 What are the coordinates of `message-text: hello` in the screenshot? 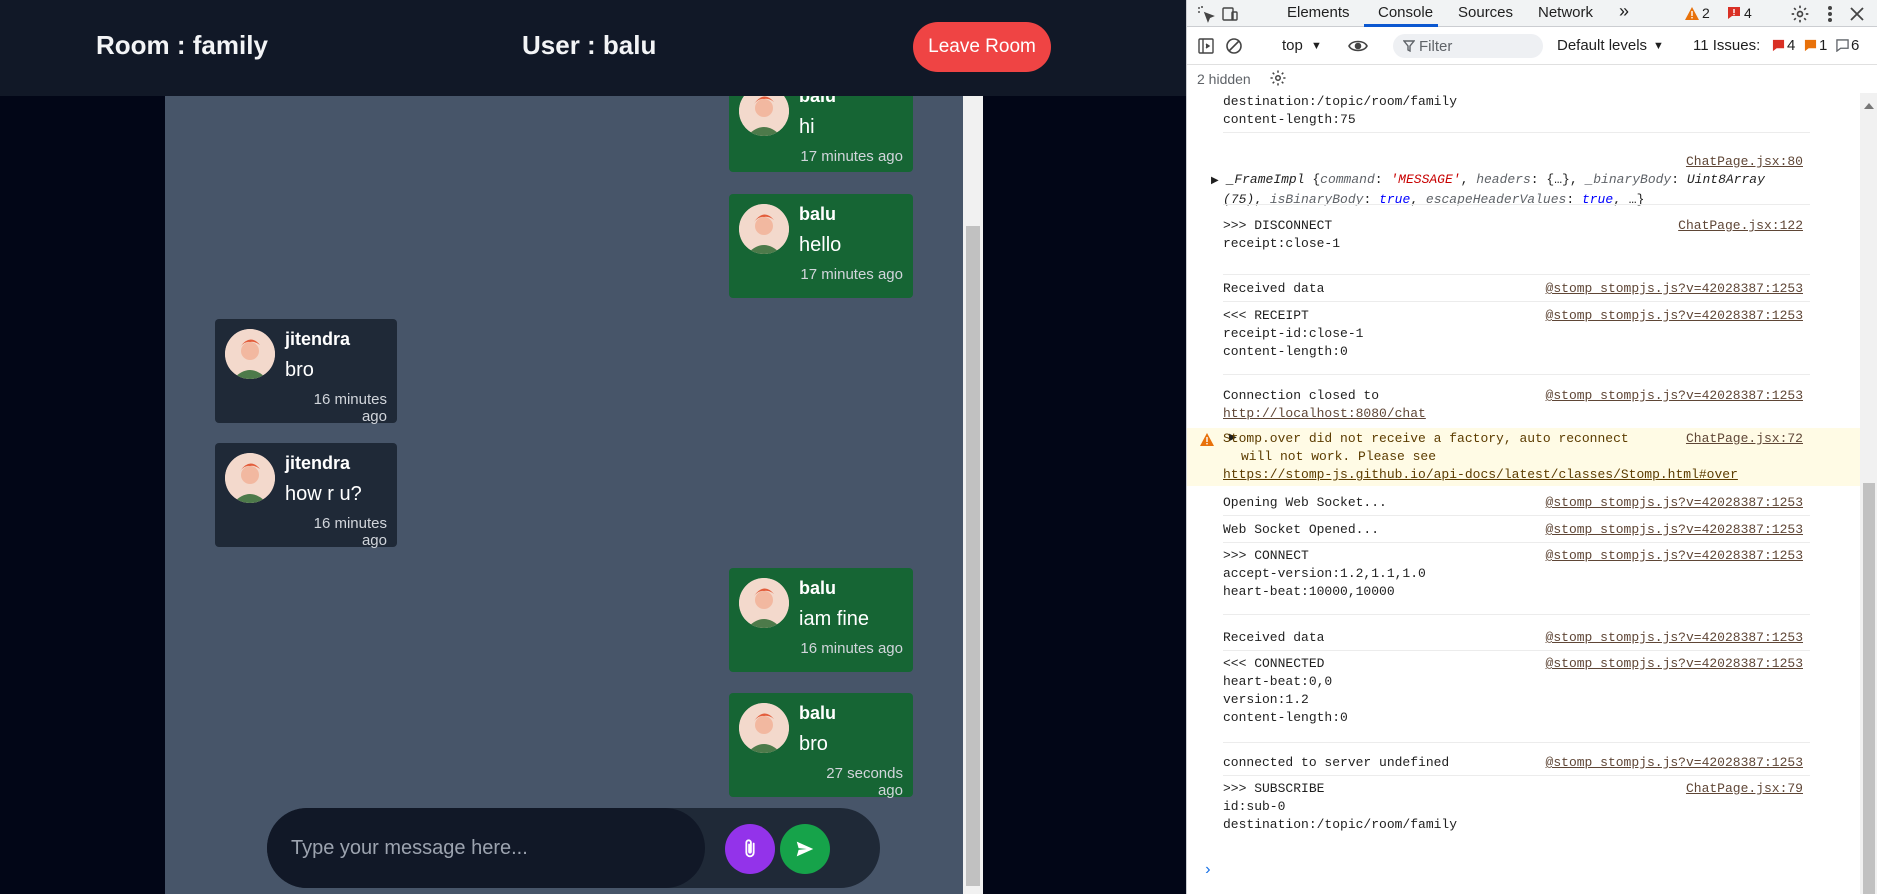 It's located at (820, 245).